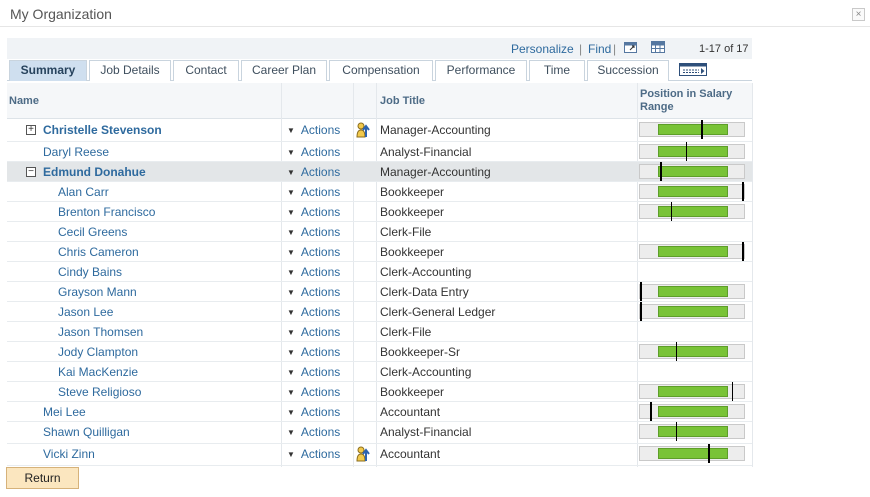 This screenshot has height=497, width=870. Describe the element at coordinates (94, 172) in the screenshot. I see `employee-name-link: Edmund Donahue` at that location.